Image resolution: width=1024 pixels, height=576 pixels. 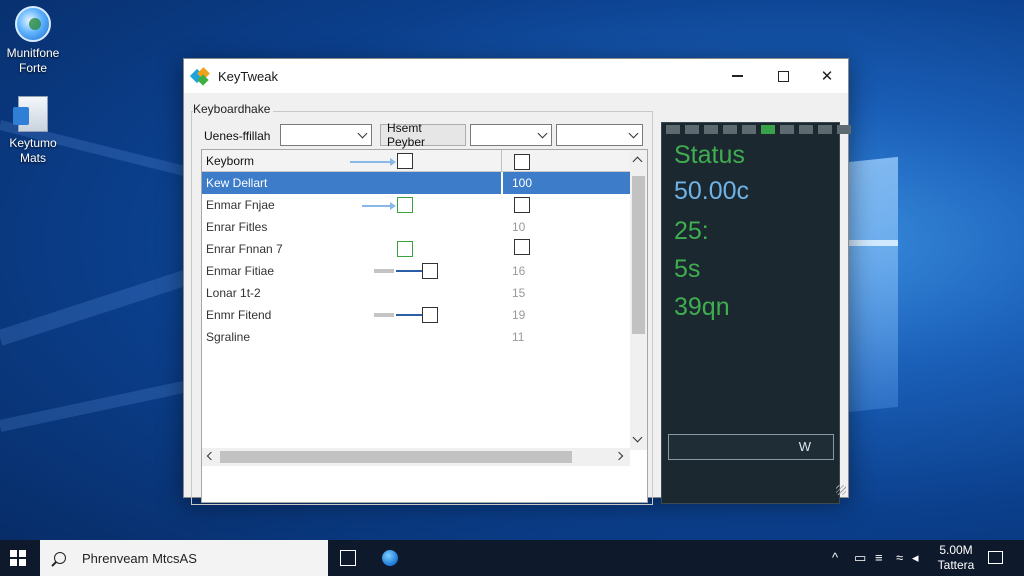 What do you see at coordinates (211, 456) in the screenshot?
I see `chevron-left-icon` at bounding box center [211, 456].